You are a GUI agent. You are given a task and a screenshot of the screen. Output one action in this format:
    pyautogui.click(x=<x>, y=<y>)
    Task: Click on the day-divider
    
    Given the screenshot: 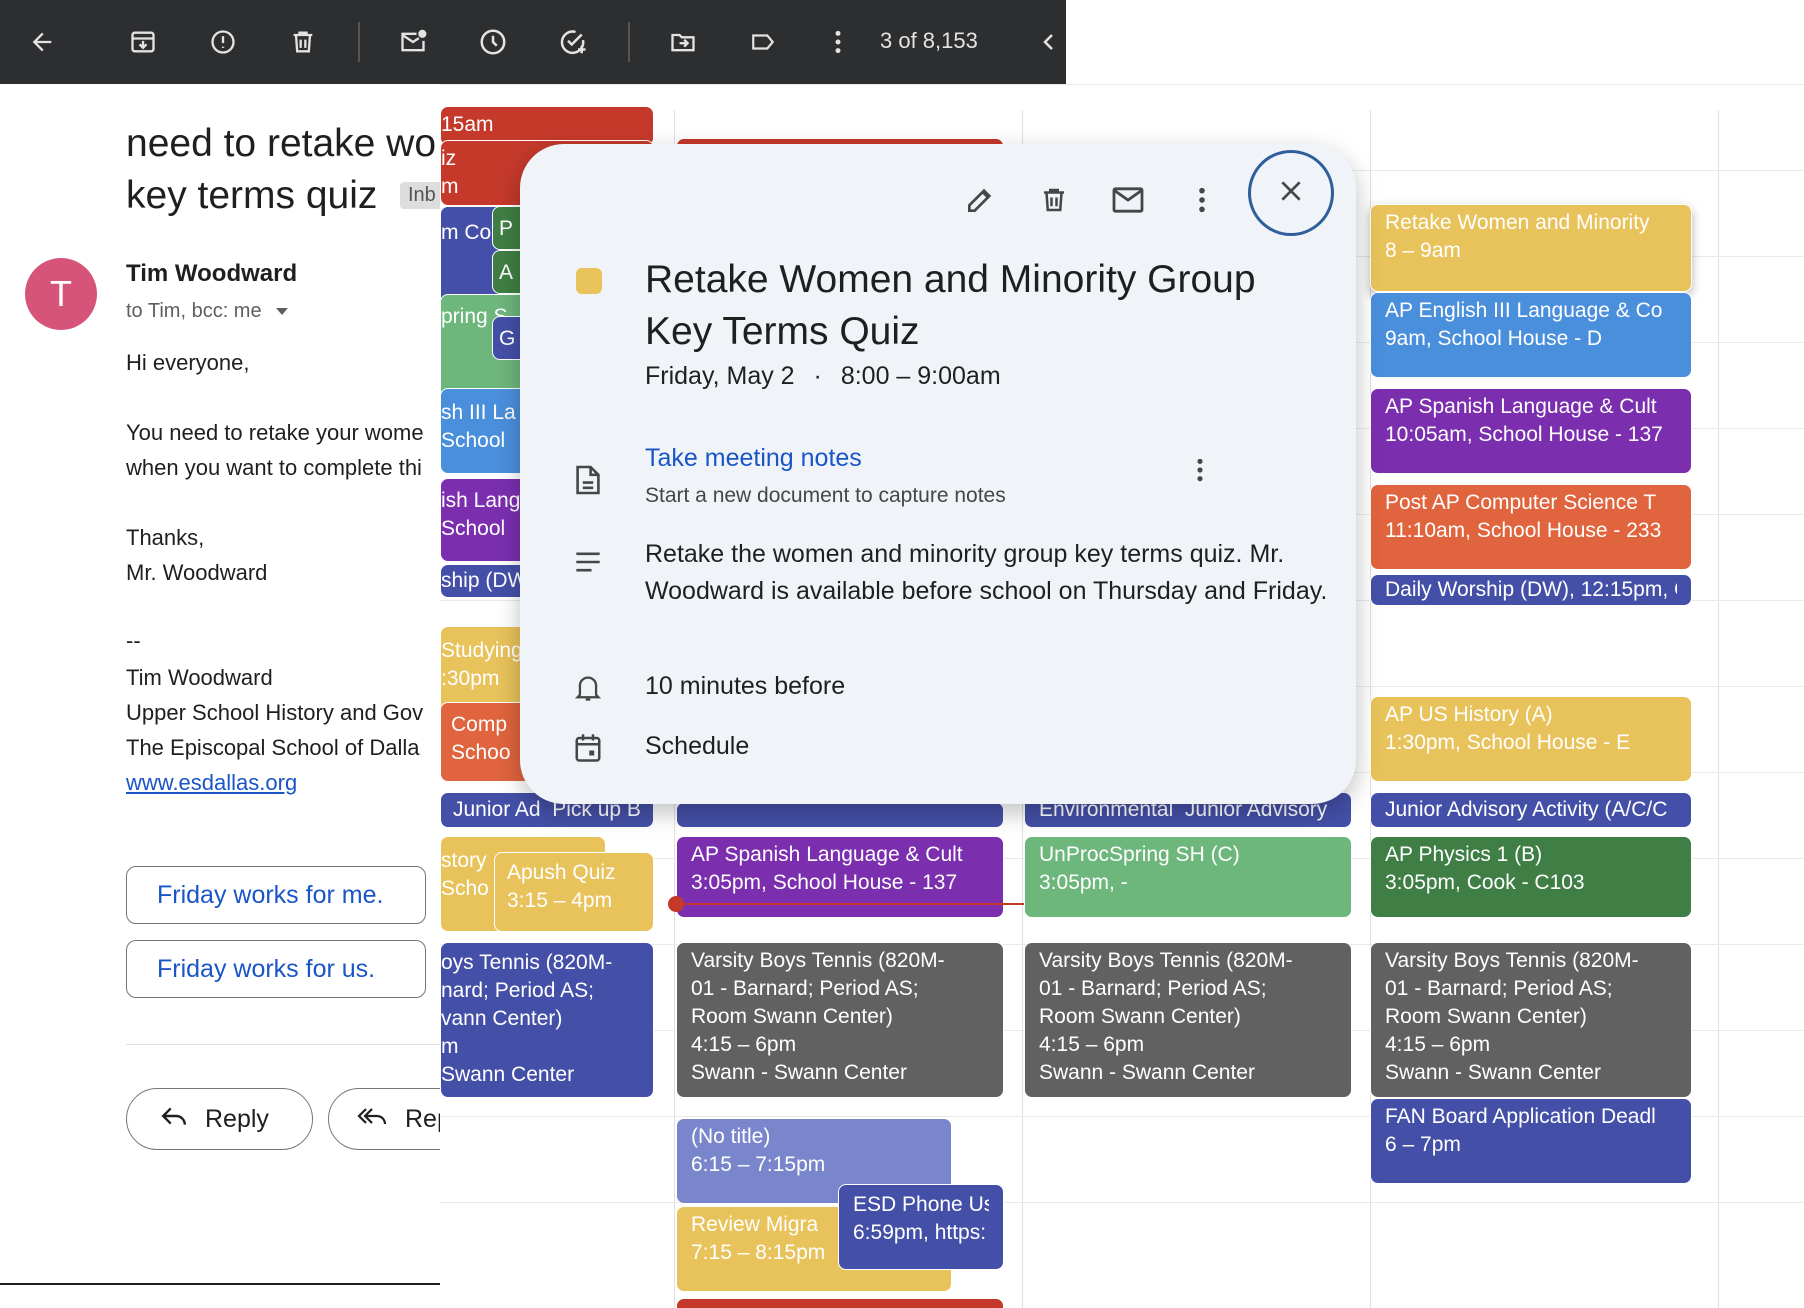 What is the action you would take?
    pyautogui.click(x=1718, y=709)
    